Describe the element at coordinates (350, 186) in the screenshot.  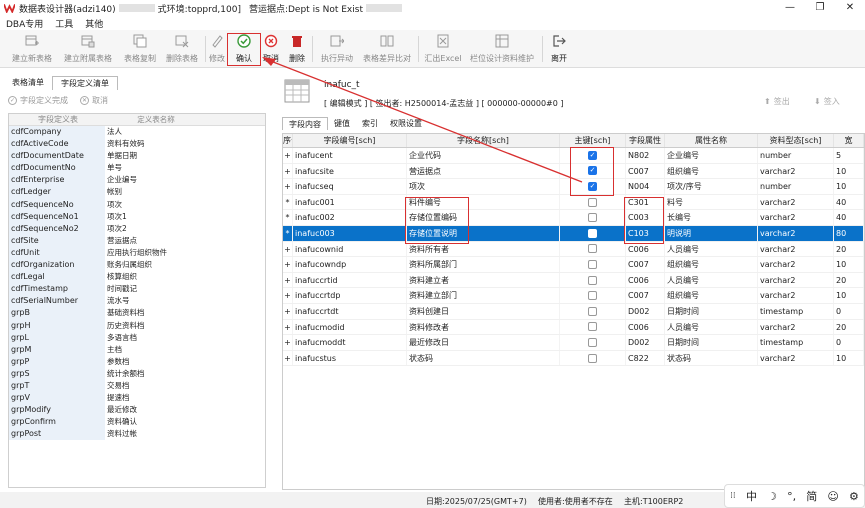
I see `field-code-cell: inafucseq` at that location.